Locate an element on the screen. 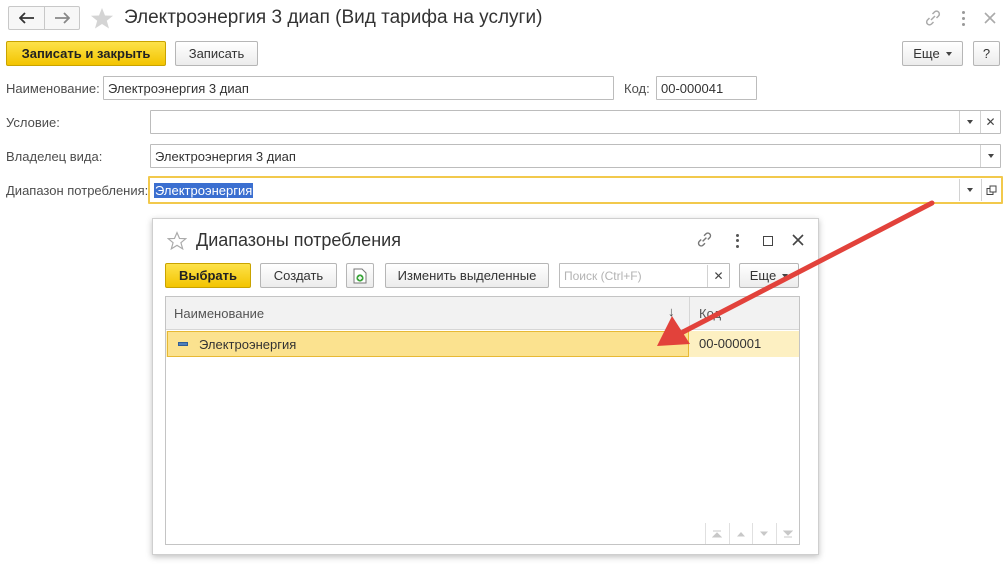  more-button: Еще is located at coordinates (932, 53).